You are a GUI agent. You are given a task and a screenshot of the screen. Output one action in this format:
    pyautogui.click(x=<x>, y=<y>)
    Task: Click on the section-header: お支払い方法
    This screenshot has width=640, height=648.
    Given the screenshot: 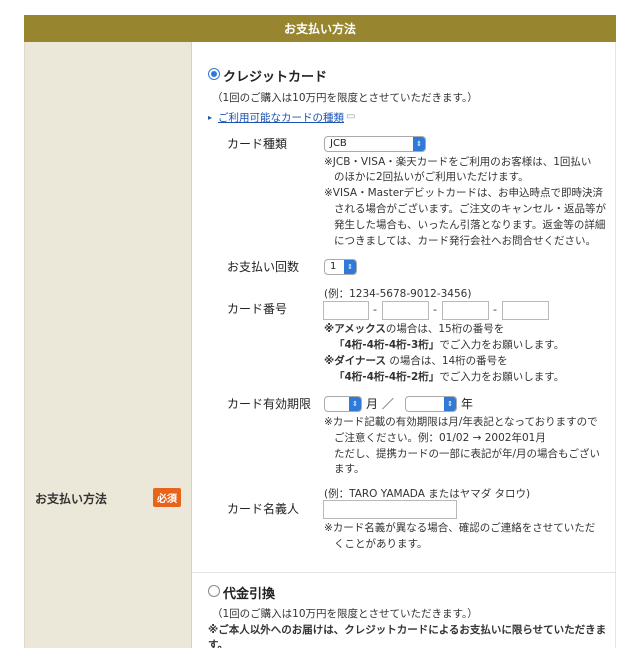 What is the action you would take?
    pyautogui.click(x=320, y=28)
    